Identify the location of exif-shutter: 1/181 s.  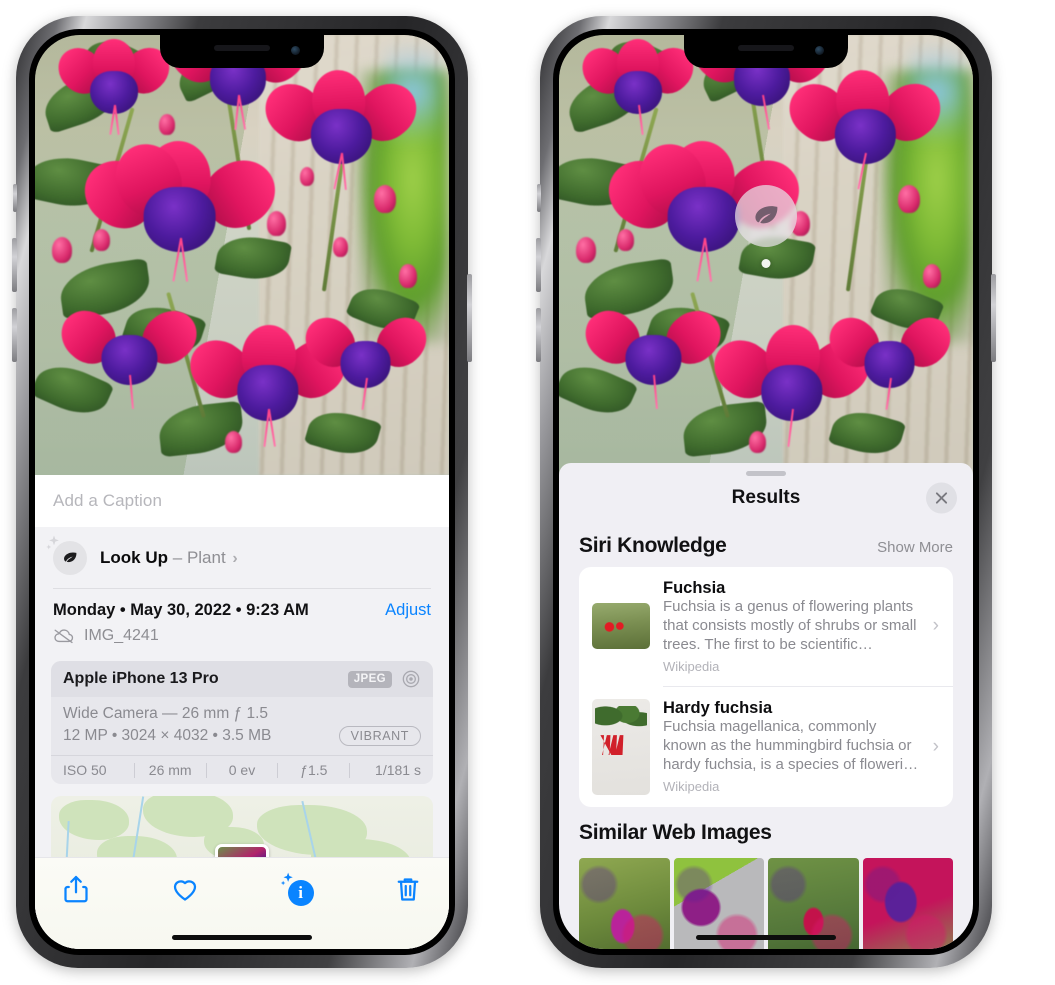
(398, 770).